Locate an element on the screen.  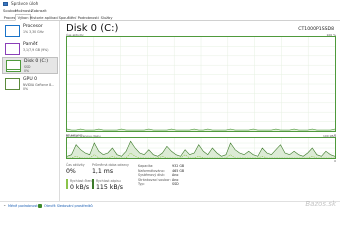
type-value: SSD is located at coordinates (175, 184).